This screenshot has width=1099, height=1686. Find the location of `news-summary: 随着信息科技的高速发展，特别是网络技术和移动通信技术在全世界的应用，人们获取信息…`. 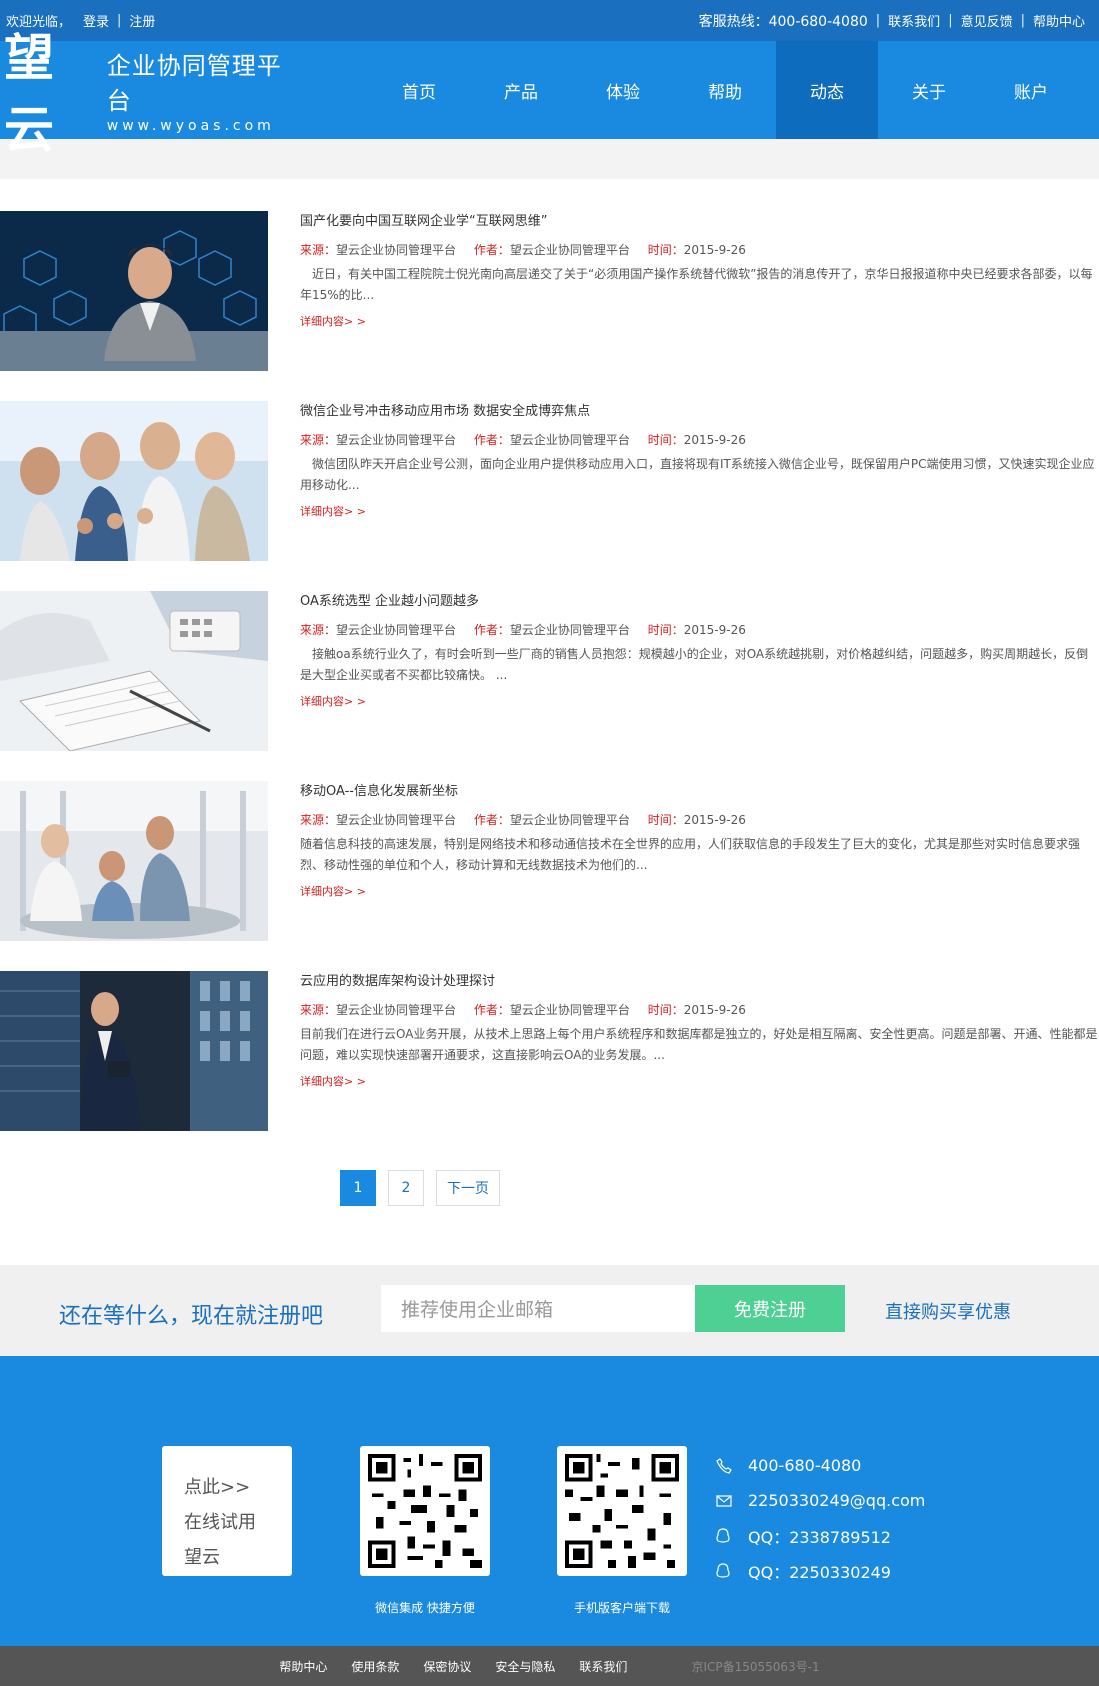

news-summary: 随着信息科技的高速发展，特别是网络技术和移动通信技术在全世界的应用，人们获取信息… is located at coordinates (690, 854).